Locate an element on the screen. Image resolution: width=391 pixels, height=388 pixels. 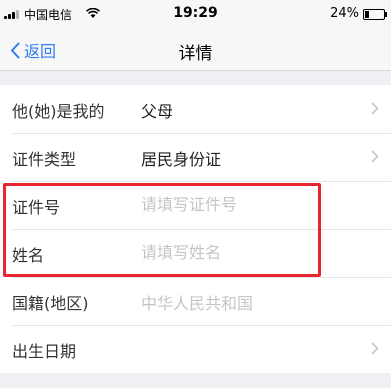
id-type-row: 证件类型 居民身份证 is located at coordinates (195, 157).